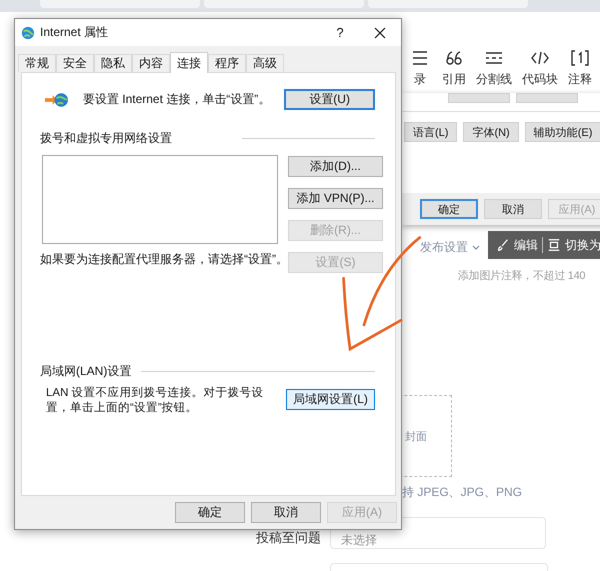  I want to click on frame-icon, so click(554, 245).